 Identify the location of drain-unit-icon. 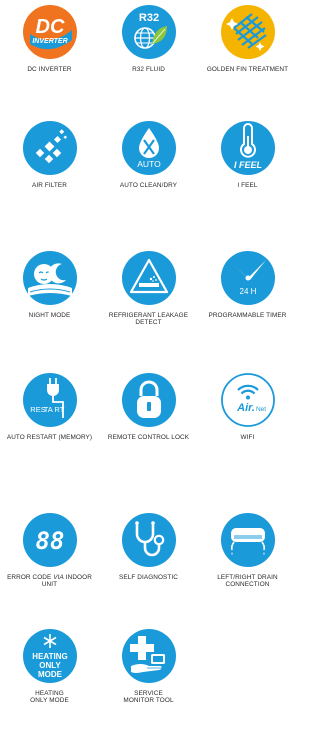
(247, 540).